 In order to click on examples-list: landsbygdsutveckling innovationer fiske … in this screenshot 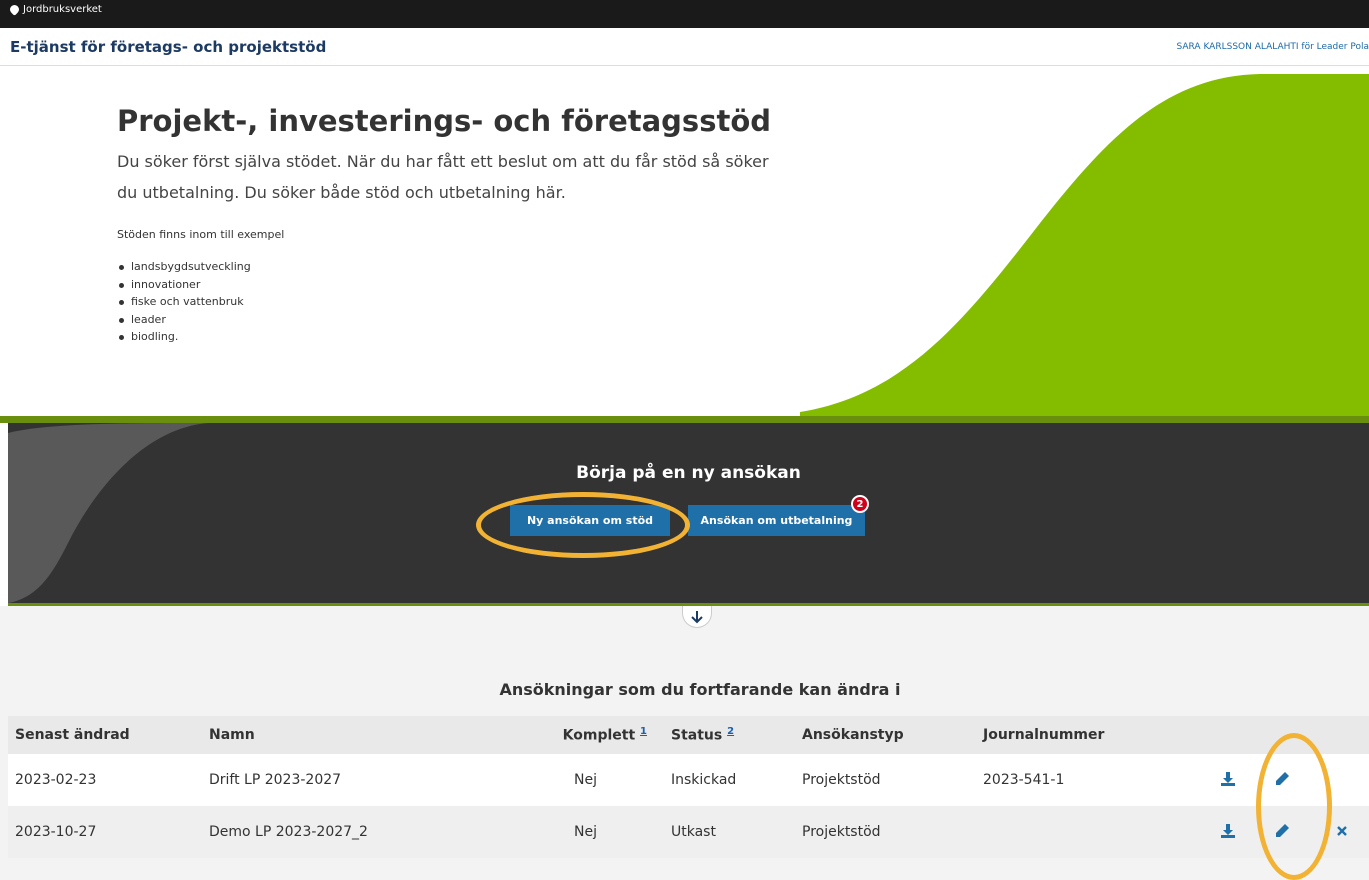, I will do `click(184, 302)`.